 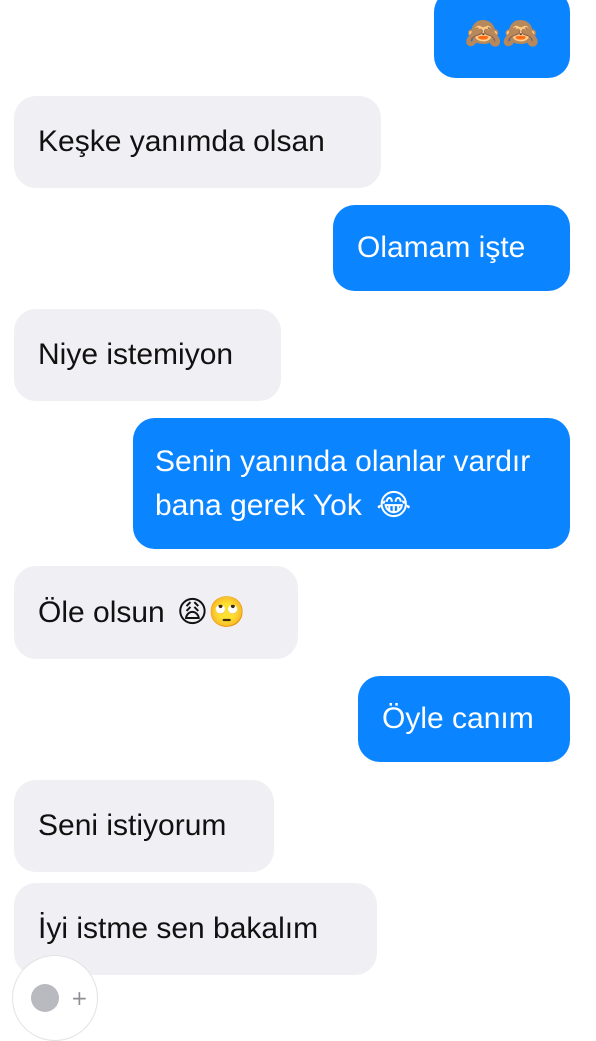 I want to click on message-text: Niye istemiyon, so click(x=136, y=354).